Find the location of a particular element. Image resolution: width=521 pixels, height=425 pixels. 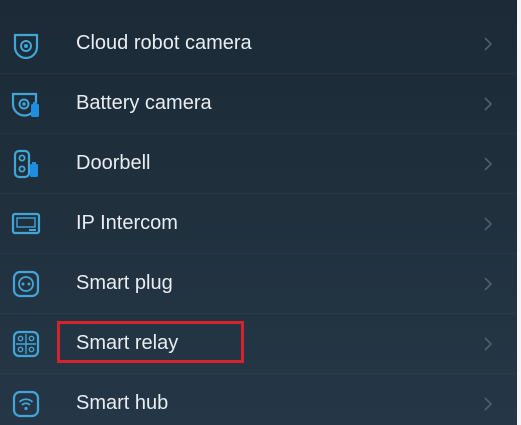

device-row-cloud-robot-camera: Cloud robot camera is located at coordinates (258, 44).